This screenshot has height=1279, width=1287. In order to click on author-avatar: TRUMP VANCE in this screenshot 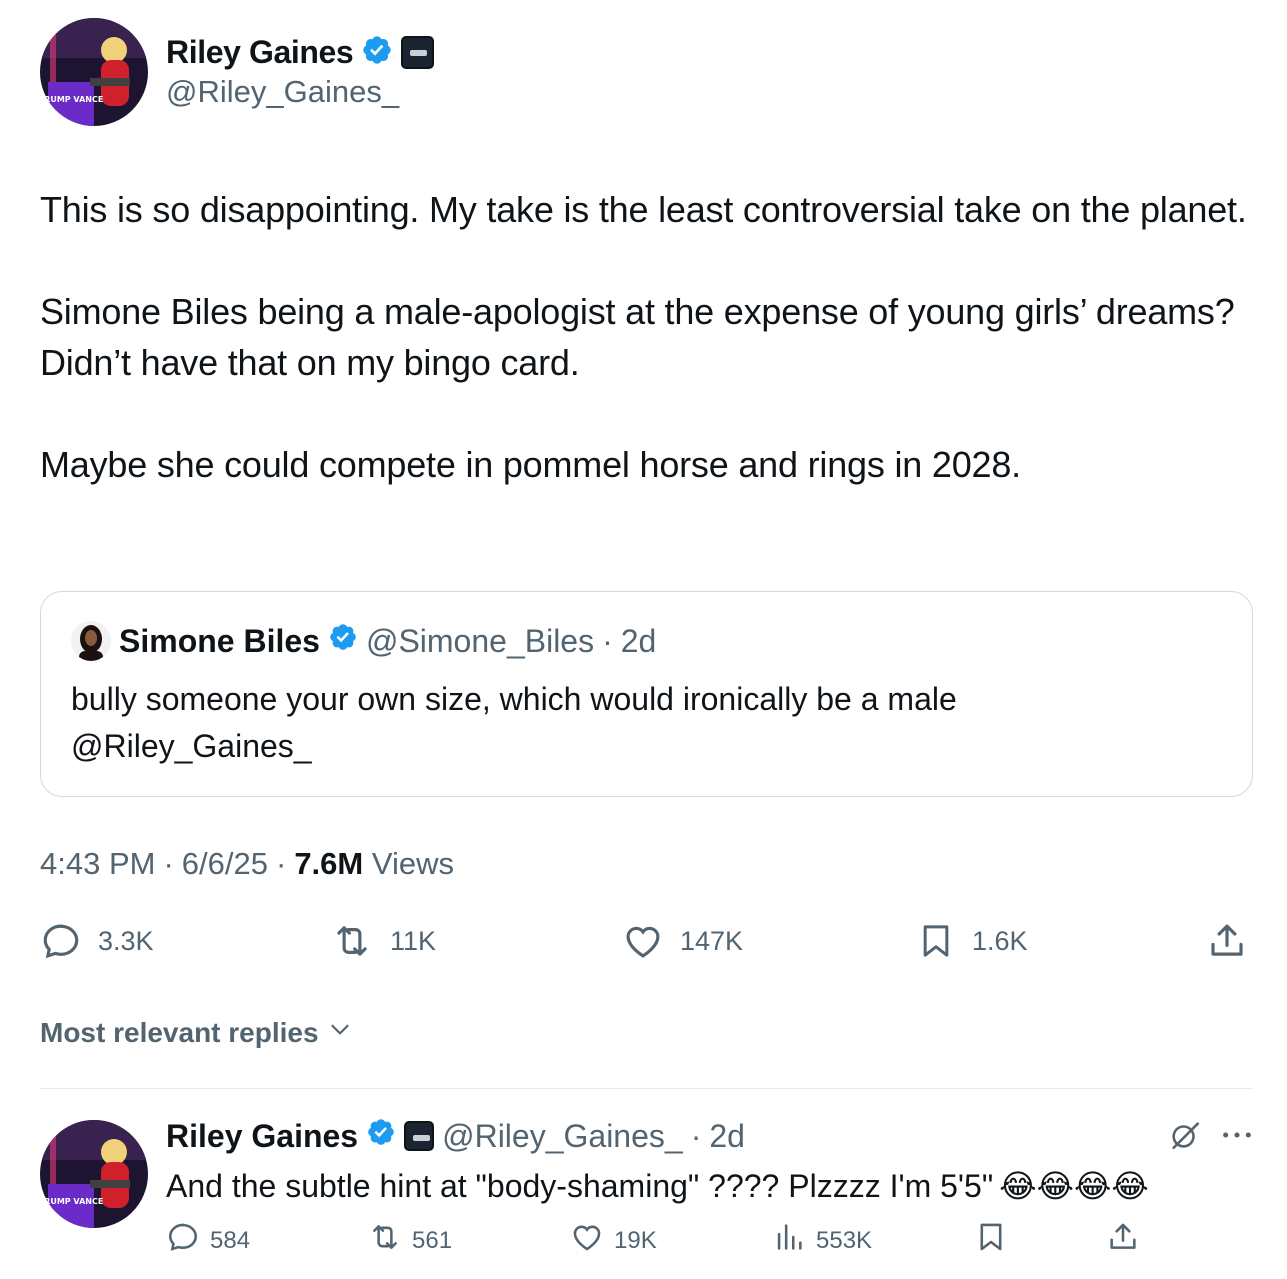, I will do `click(94, 72)`.